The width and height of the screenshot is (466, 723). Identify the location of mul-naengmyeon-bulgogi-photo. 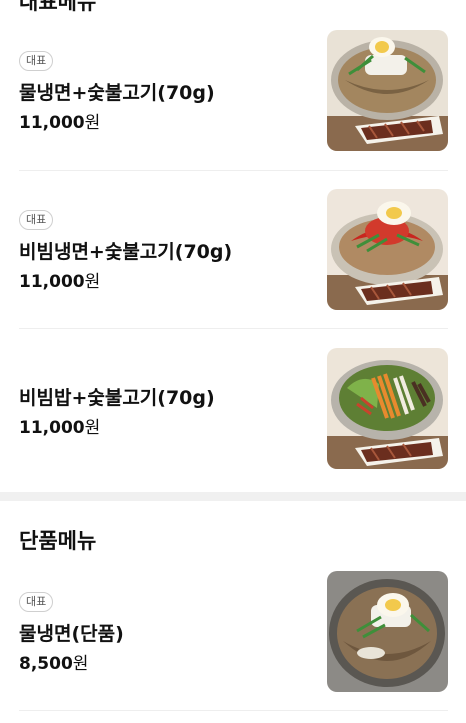
(387, 90).